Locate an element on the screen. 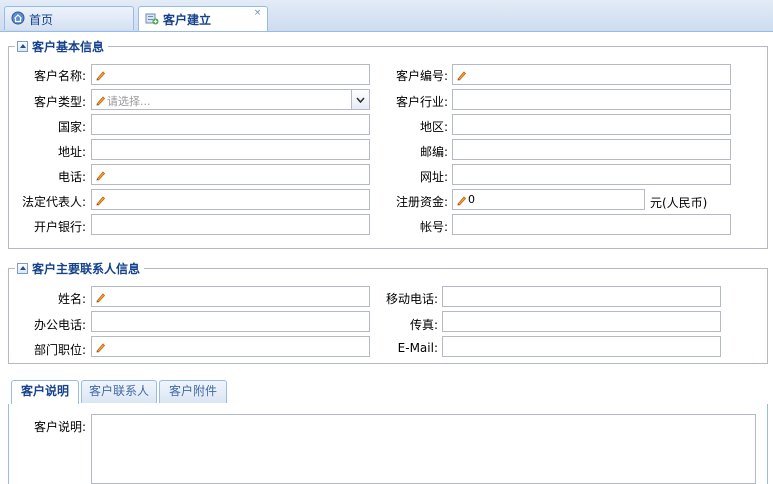 This screenshot has height=484, width=773. address-label: 地址: is located at coordinates (71, 152).